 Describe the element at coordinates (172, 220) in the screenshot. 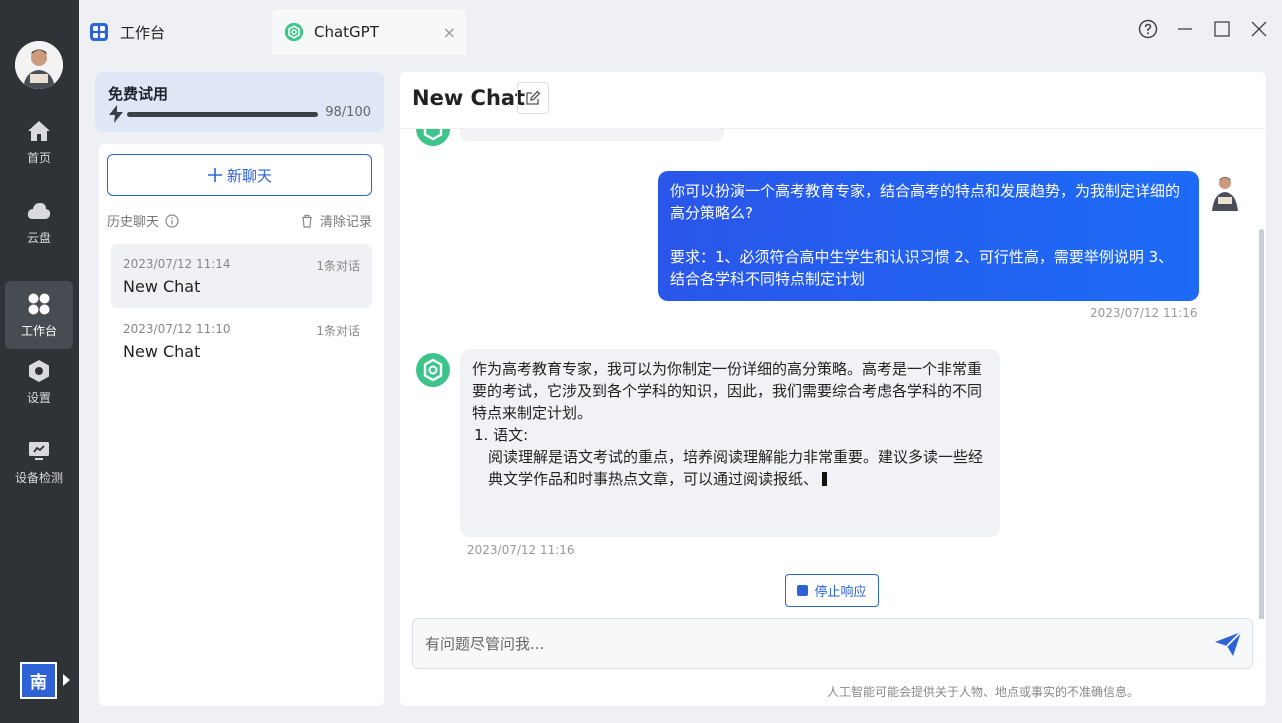

I see `info-icon` at that location.